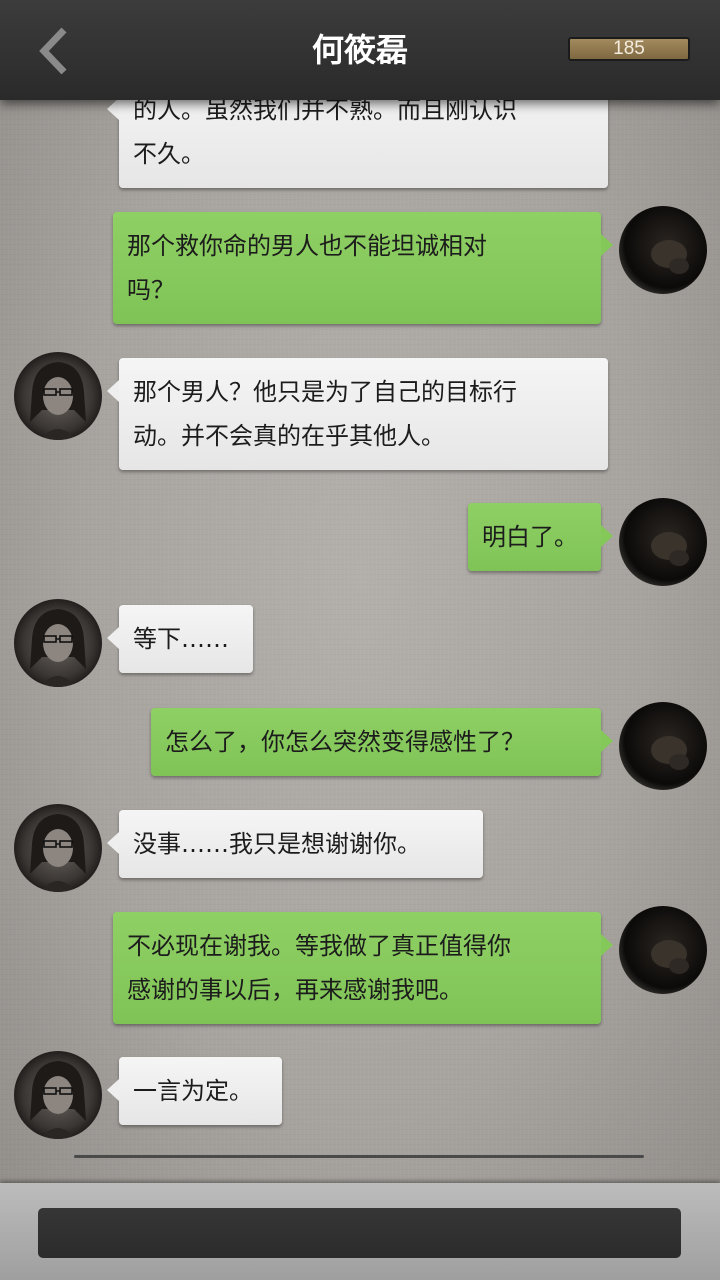  I want to click on incoming-message-bubble: 没事……我只是想谢谢你。, so click(295, 844).